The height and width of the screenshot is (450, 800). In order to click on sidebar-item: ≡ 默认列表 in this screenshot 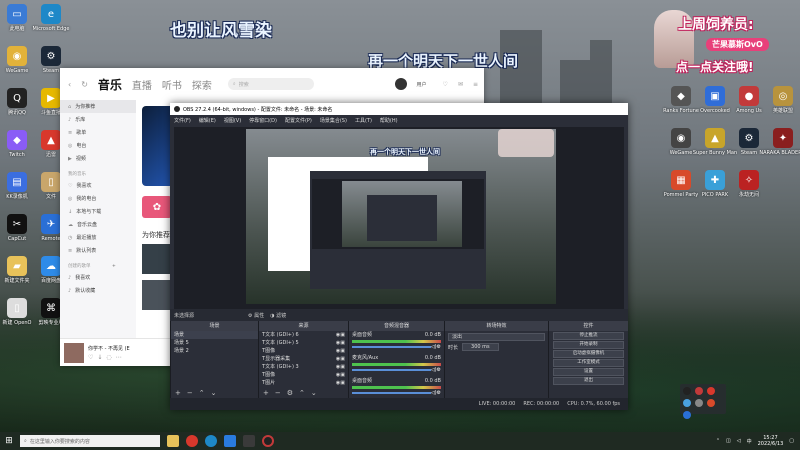, I will do `click(98, 250)`.